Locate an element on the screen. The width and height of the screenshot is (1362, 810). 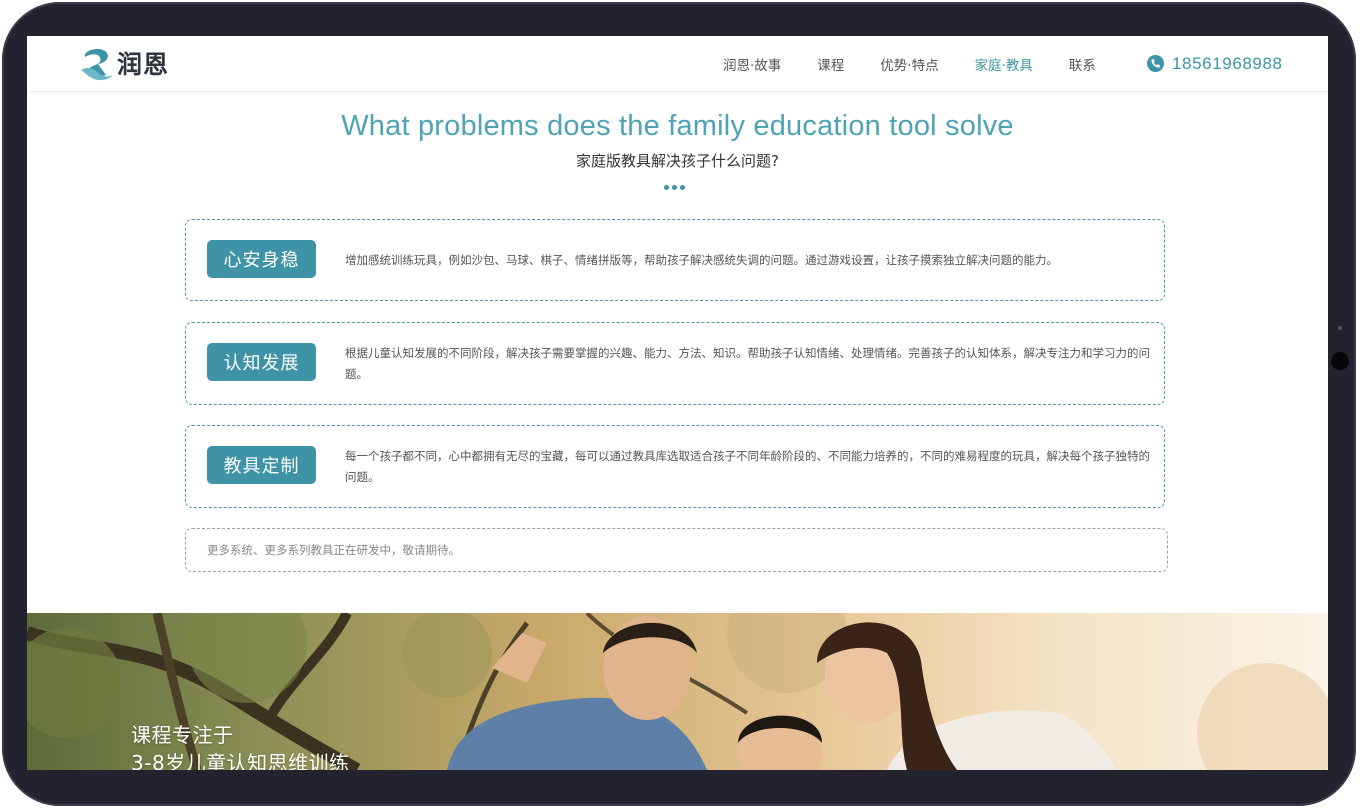
title-divider-dots is located at coordinates (676, 187).